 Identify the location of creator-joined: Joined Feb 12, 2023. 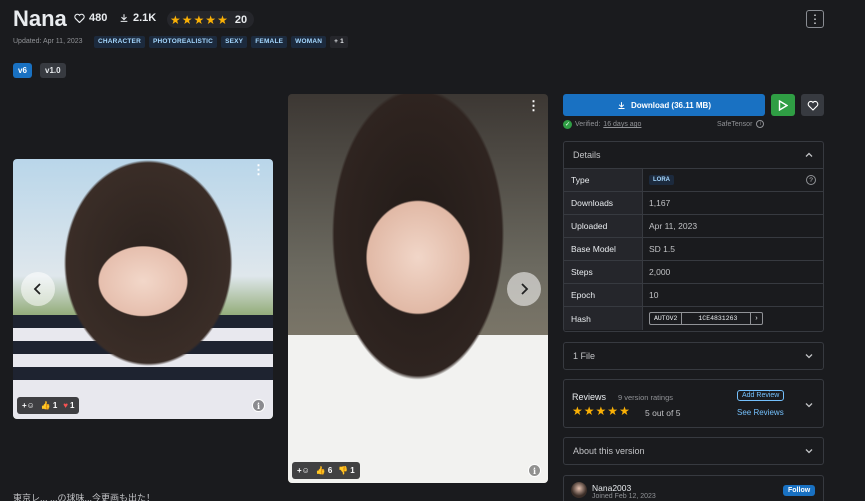
(624, 496).